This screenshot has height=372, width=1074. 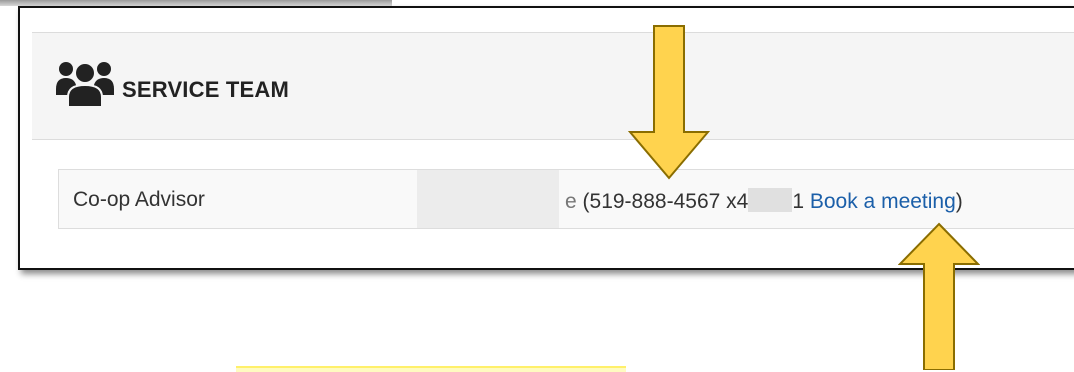 I want to click on highlight-box, so click(x=431, y=369).